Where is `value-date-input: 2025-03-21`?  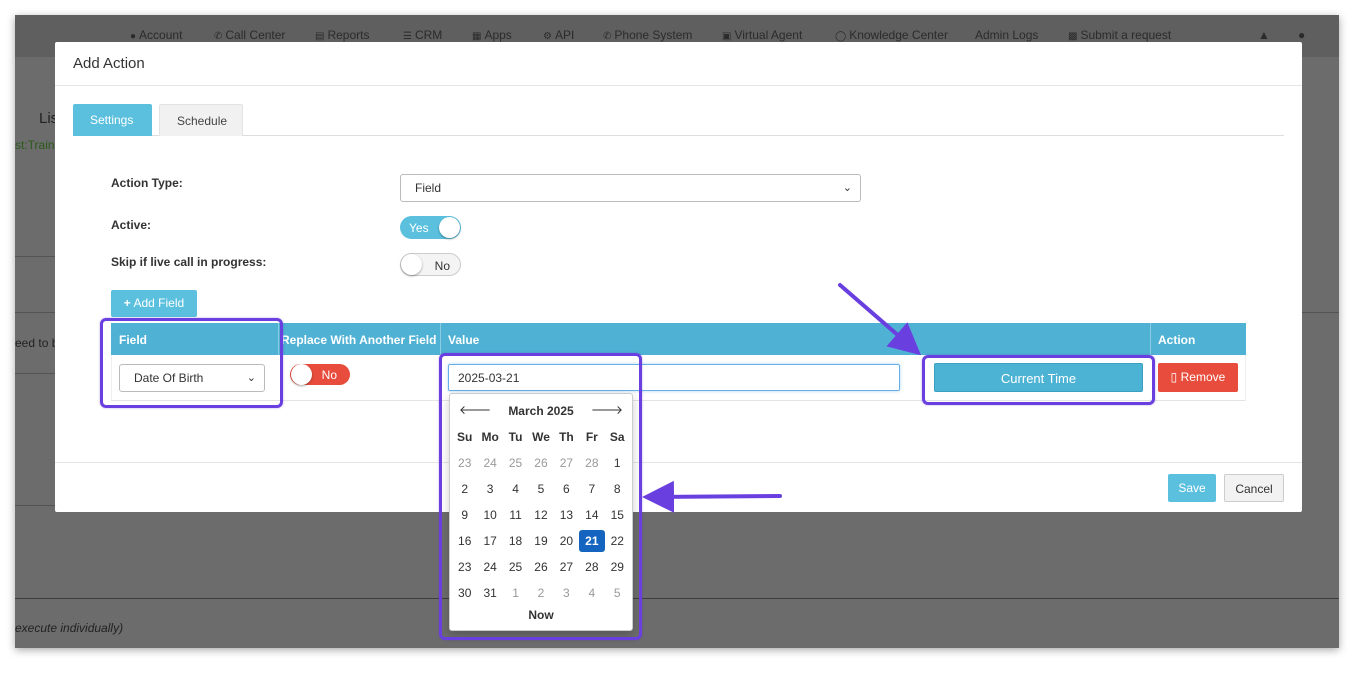
value-date-input: 2025-03-21 is located at coordinates (674, 377).